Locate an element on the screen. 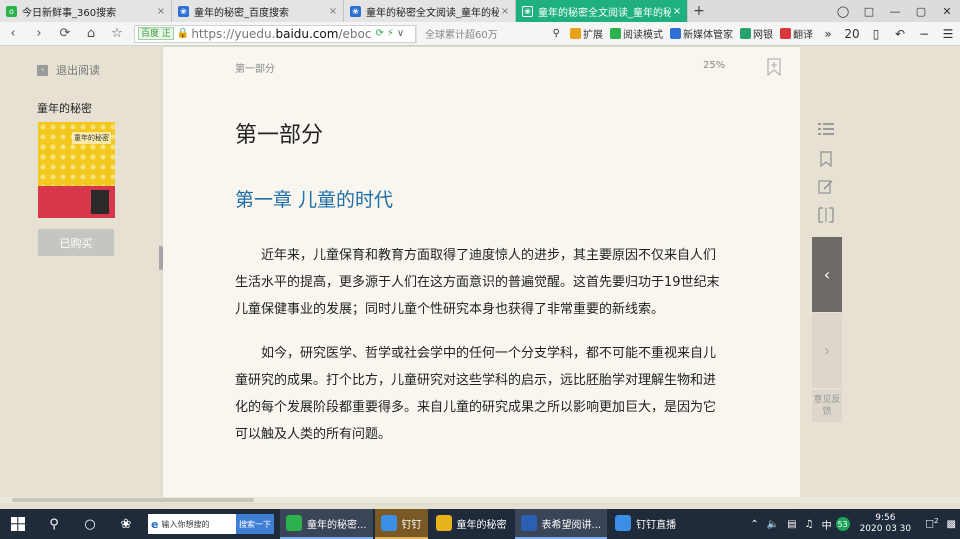 The width and height of the screenshot is (960, 539). toolbar-item: 网银 is located at coordinates (756, 33).